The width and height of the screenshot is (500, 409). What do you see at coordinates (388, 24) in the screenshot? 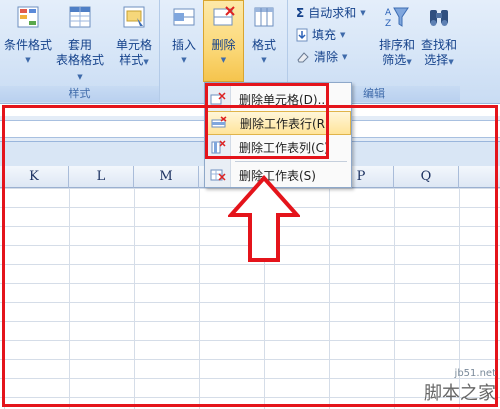
I see `svg-text: Z` at bounding box center [388, 24].